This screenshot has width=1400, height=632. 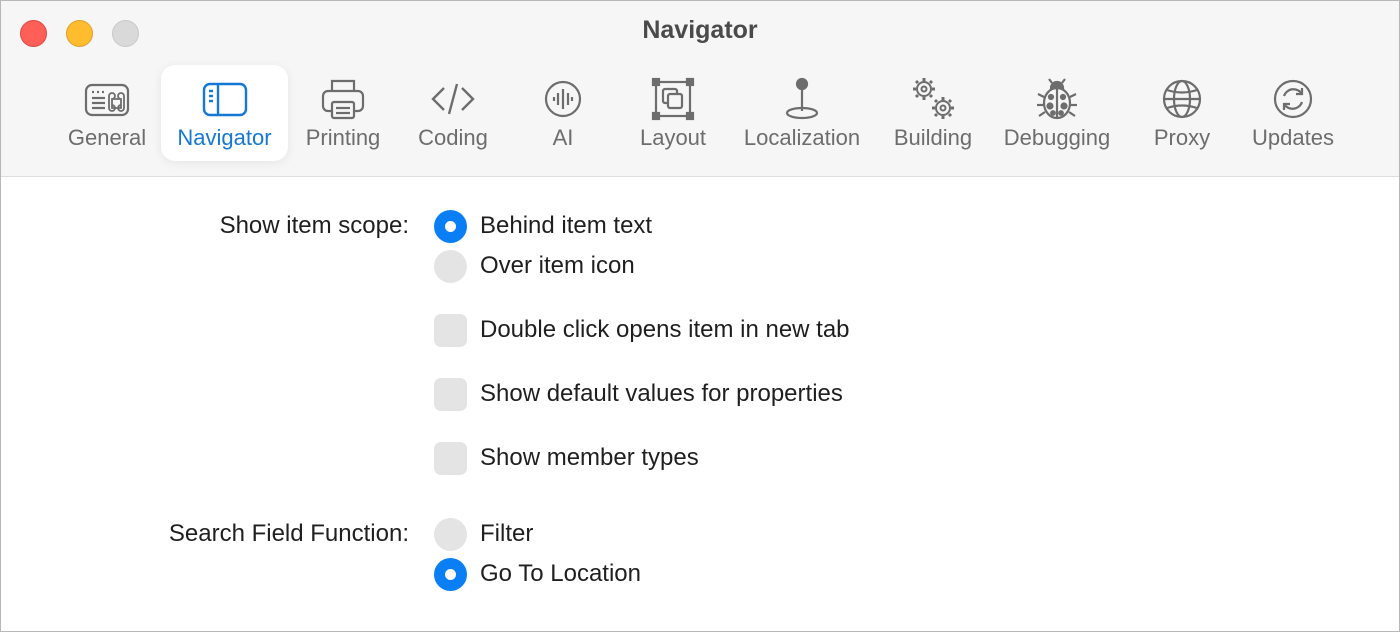 What do you see at coordinates (1057, 99) in the screenshot?
I see `ladybug-icon` at bounding box center [1057, 99].